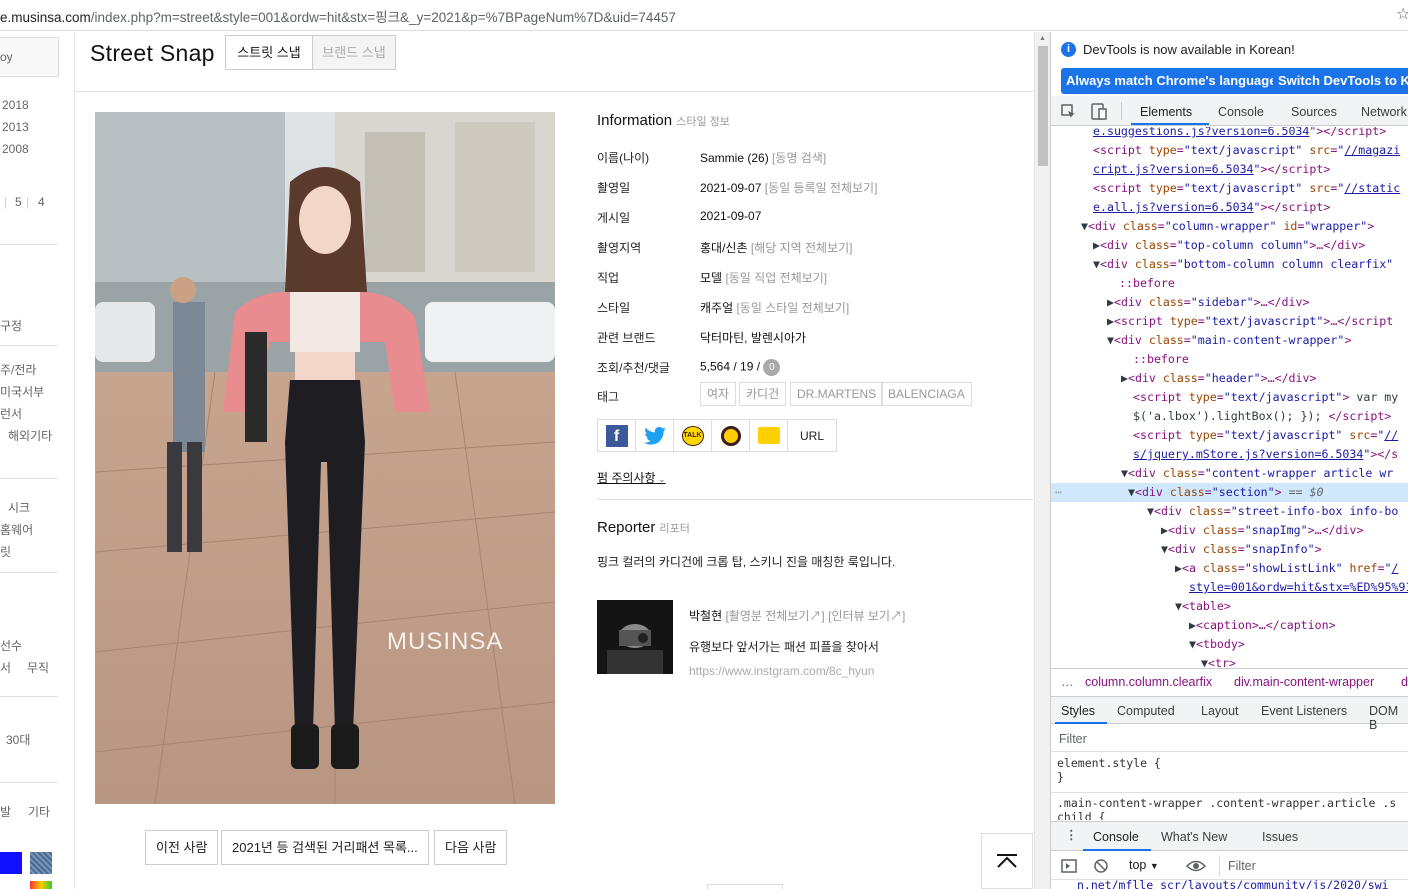  Describe the element at coordinates (1073, 739) in the screenshot. I see `styles-filter-input: Filter` at that location.